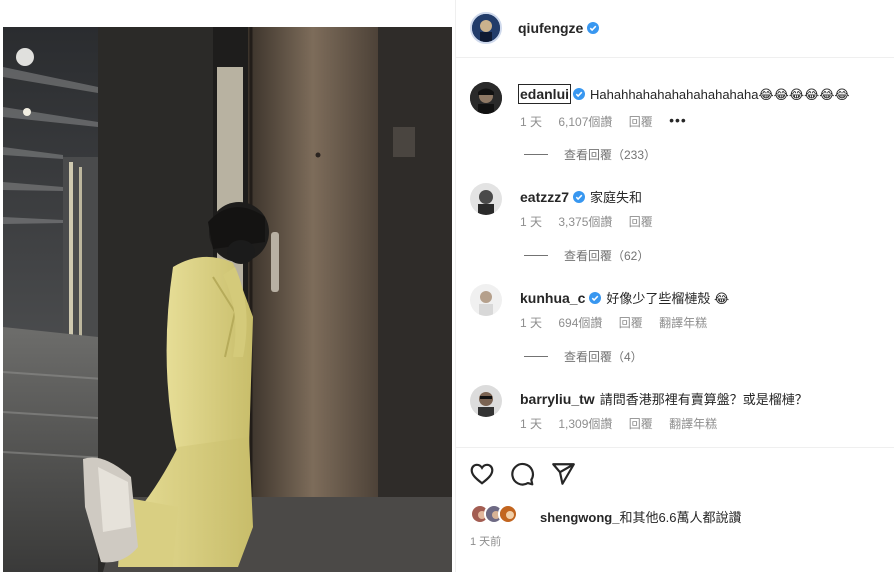 This screenshot has height=572, width=894. Describe the element at coordinates (522, 474) in the screenshot. I see `comment-icon` at that location.